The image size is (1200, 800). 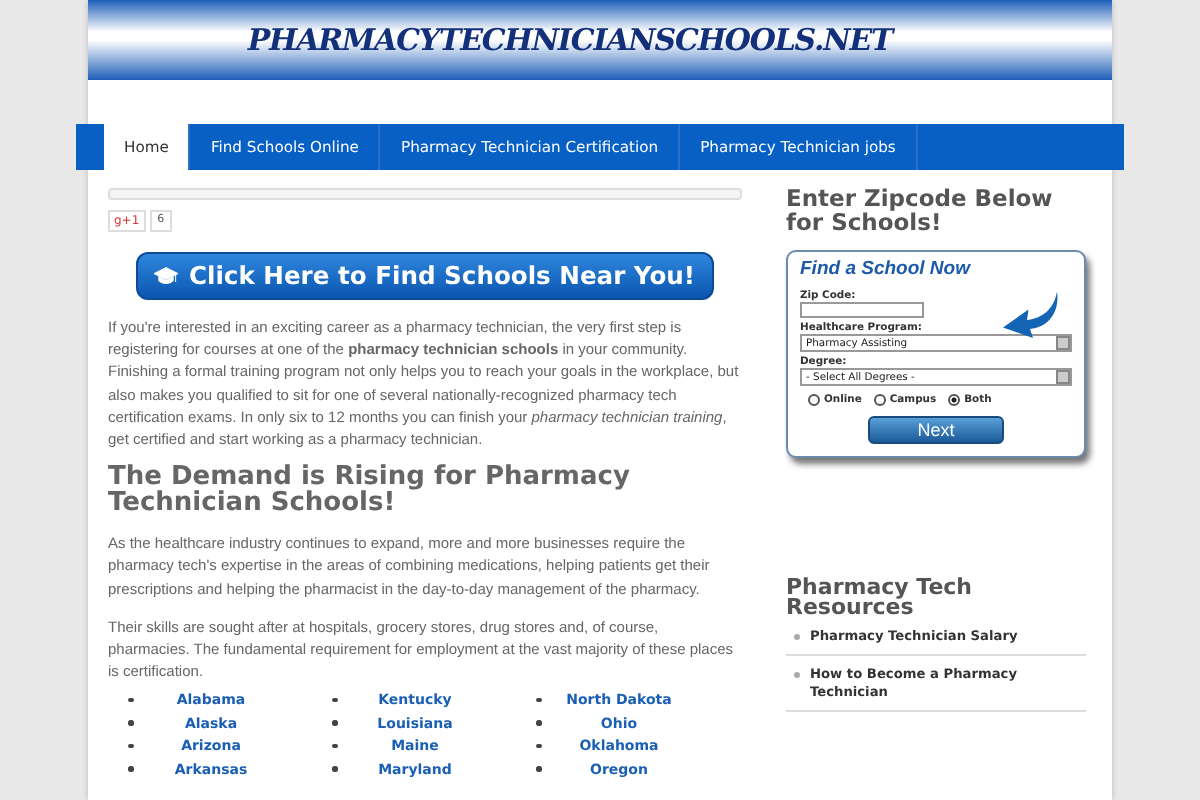 What do you see at coordinates (570, 40) in the screenshot?
I see `site-title: PHARMACYTECHNICIANSCHOOLS.NET` at bounding box center [570, 40].